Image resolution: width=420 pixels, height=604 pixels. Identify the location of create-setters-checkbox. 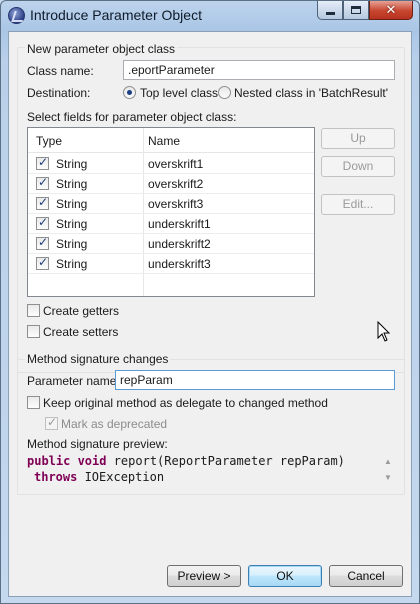
(33, 331).